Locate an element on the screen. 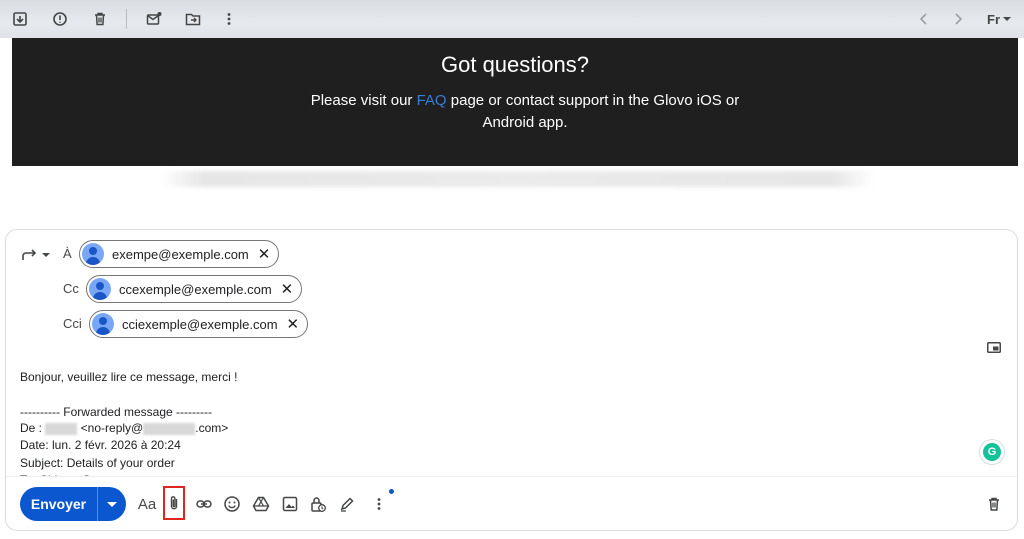 Image resolution: width=1024 pixels, height=539 pixels. mark-unread-button is located at coordinates (154, 19).